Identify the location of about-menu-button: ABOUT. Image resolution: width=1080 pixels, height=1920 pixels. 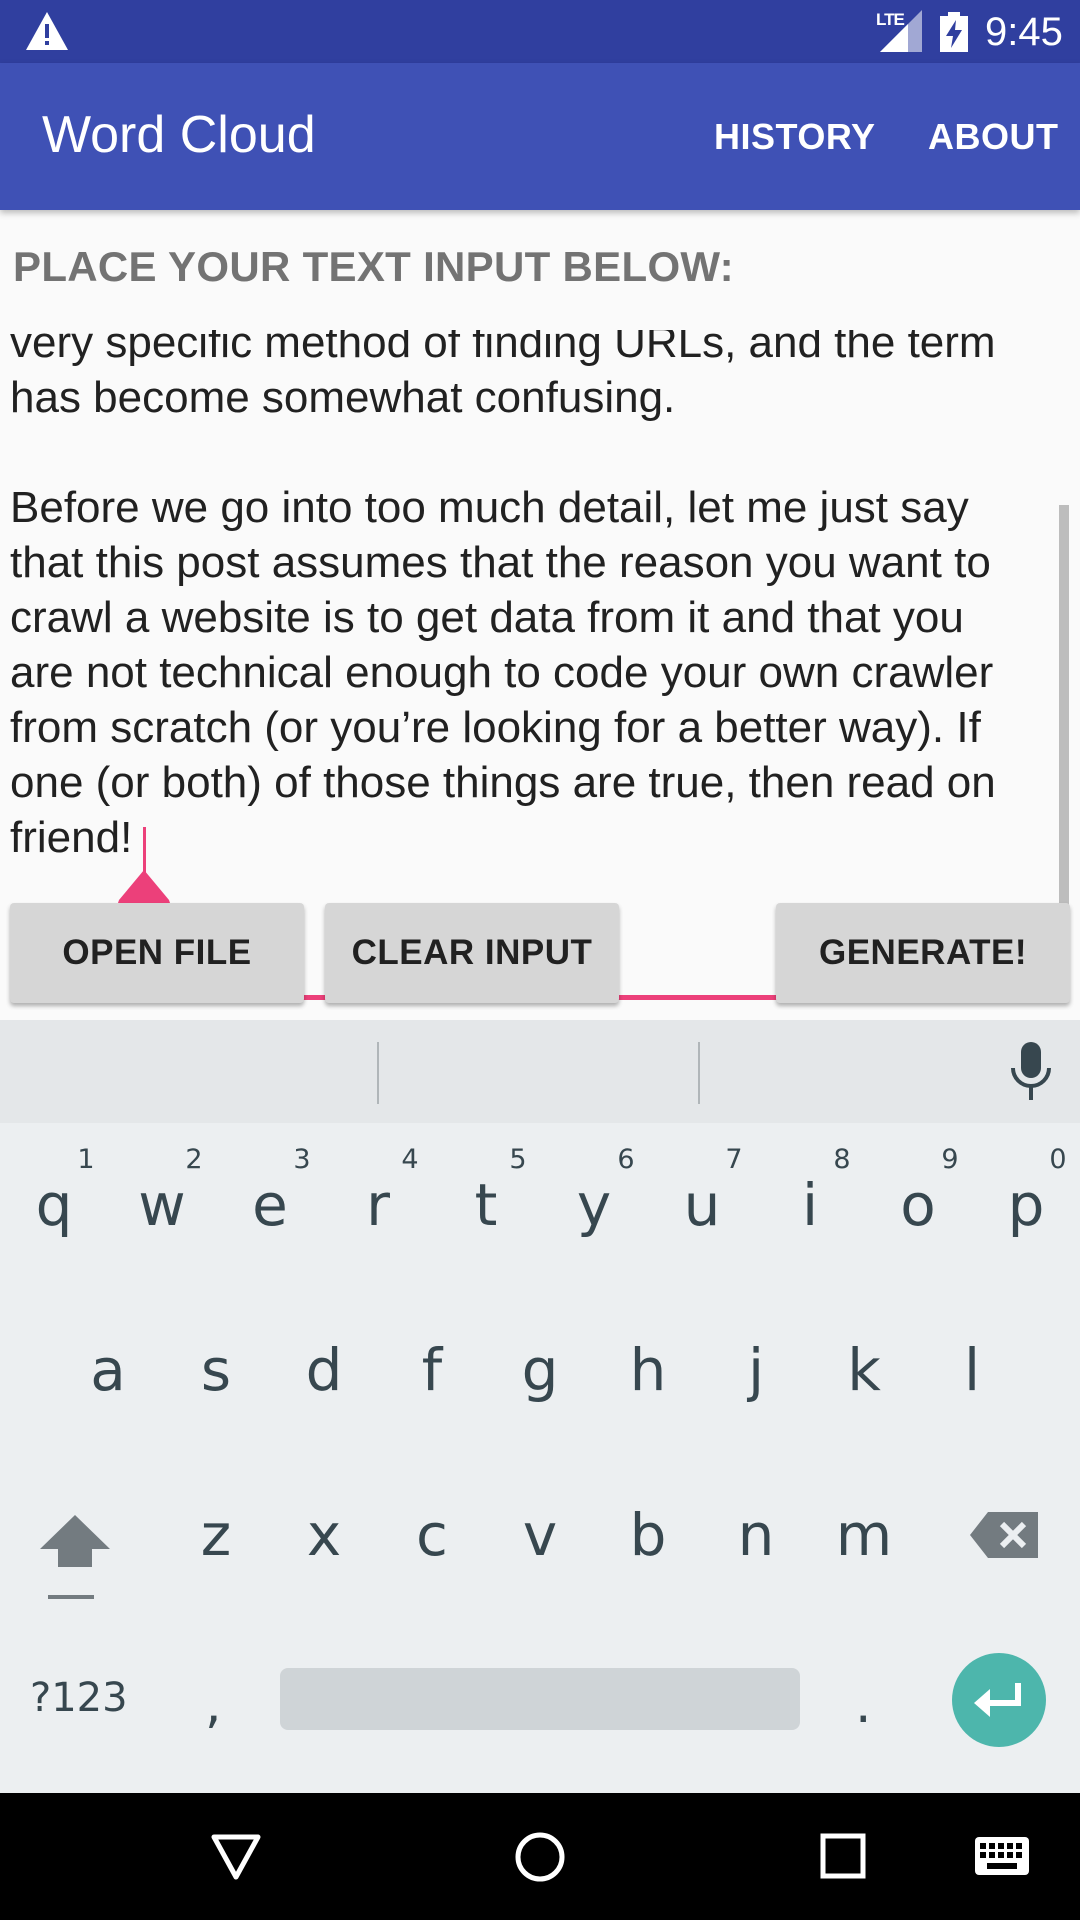
(993, 137).